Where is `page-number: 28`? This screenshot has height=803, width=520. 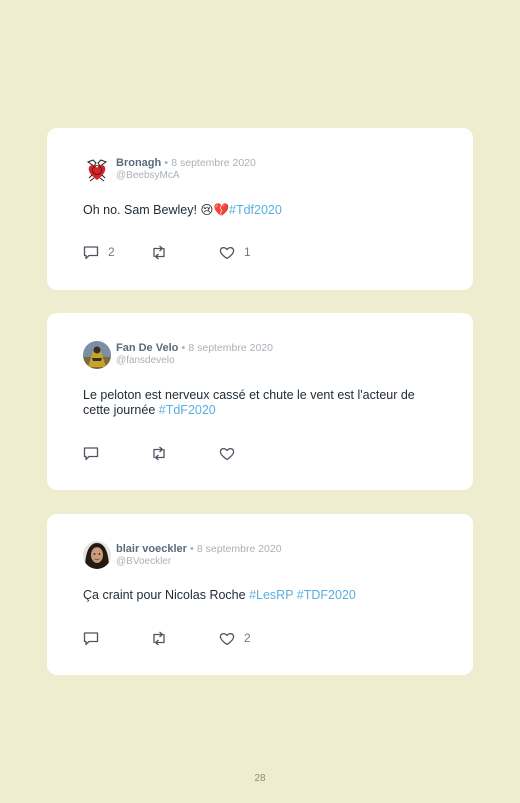
page-number: 28 is located at coordinates (260, 778).